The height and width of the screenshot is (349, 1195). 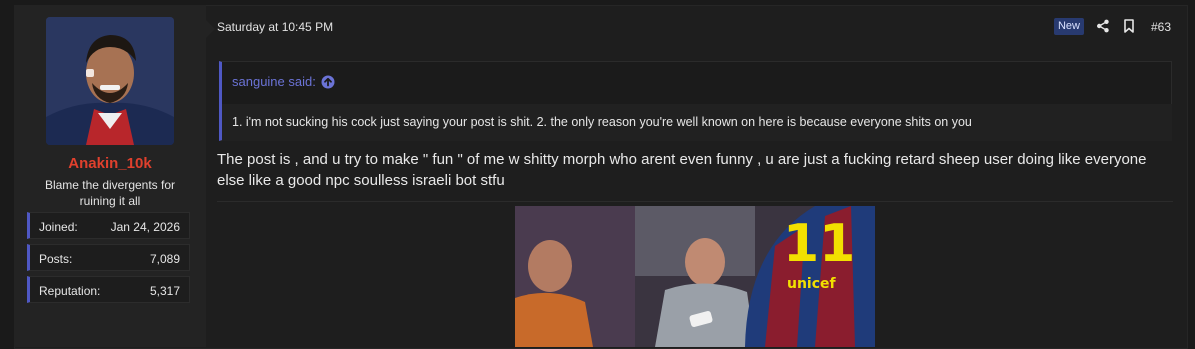 What do you see at coordinates (328, 82) in the screenshot?
I see `arrow-up-circle-icon` at bounding box center [328, 82].